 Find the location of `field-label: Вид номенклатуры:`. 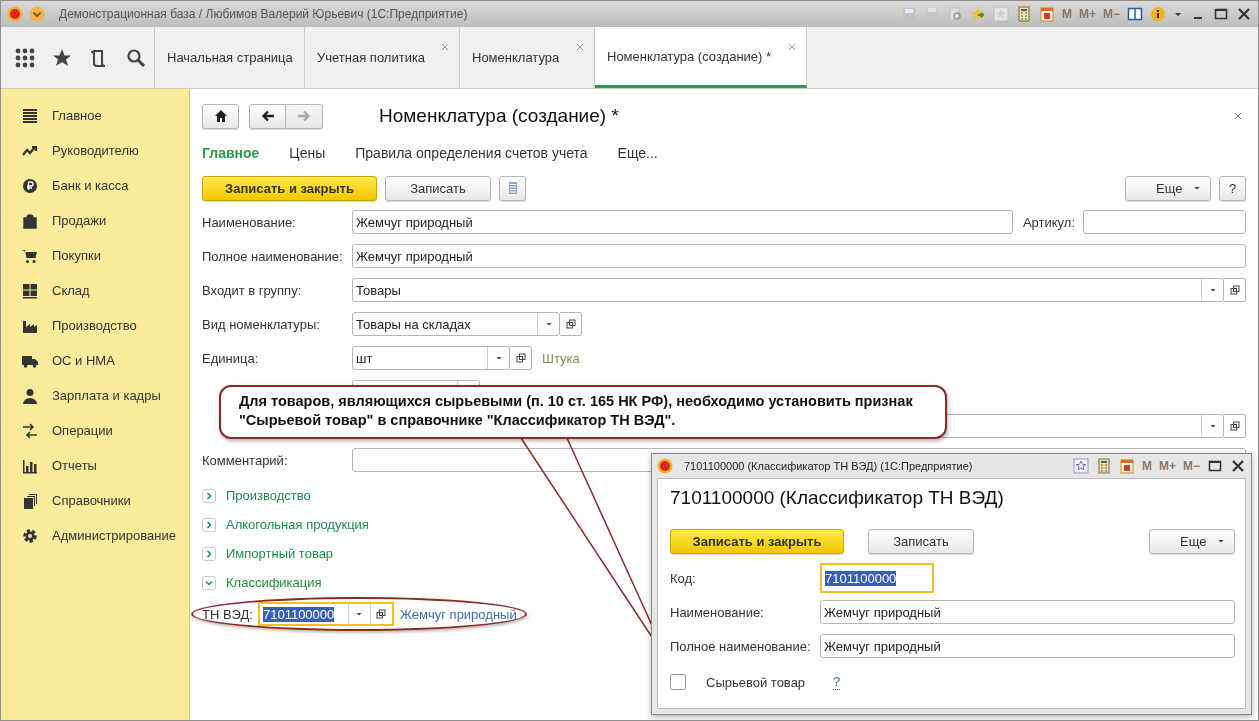

field-label: Вид номенклатуры: is located at coordinates (261, 324).